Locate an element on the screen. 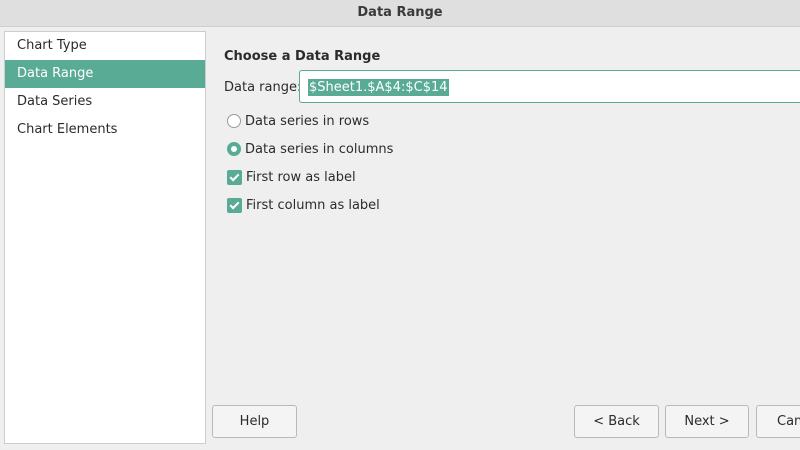 The image size is (800, 450). back-button: < Back is located at coordinates (616, 421).